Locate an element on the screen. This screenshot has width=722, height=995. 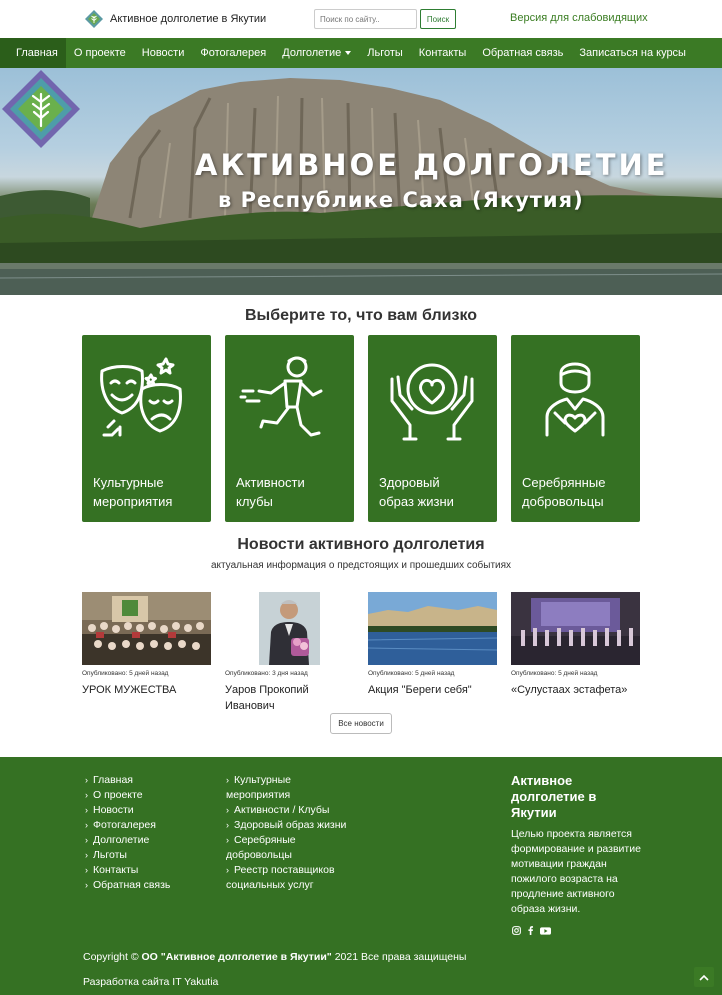
tile-label: Активности клубы is located at coordinates (270, 492).